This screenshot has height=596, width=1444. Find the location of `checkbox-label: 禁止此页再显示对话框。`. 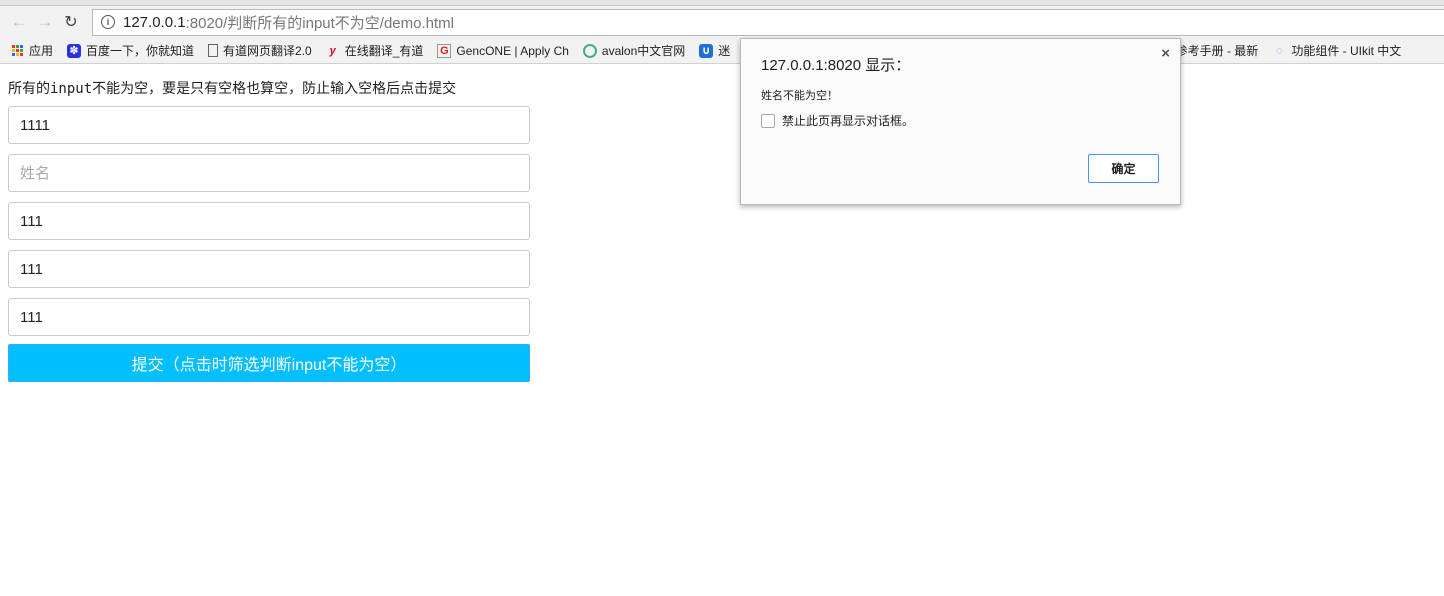

checkbox-label: 禁止此页再显示对话框。 is located at coordinates (848, 121).